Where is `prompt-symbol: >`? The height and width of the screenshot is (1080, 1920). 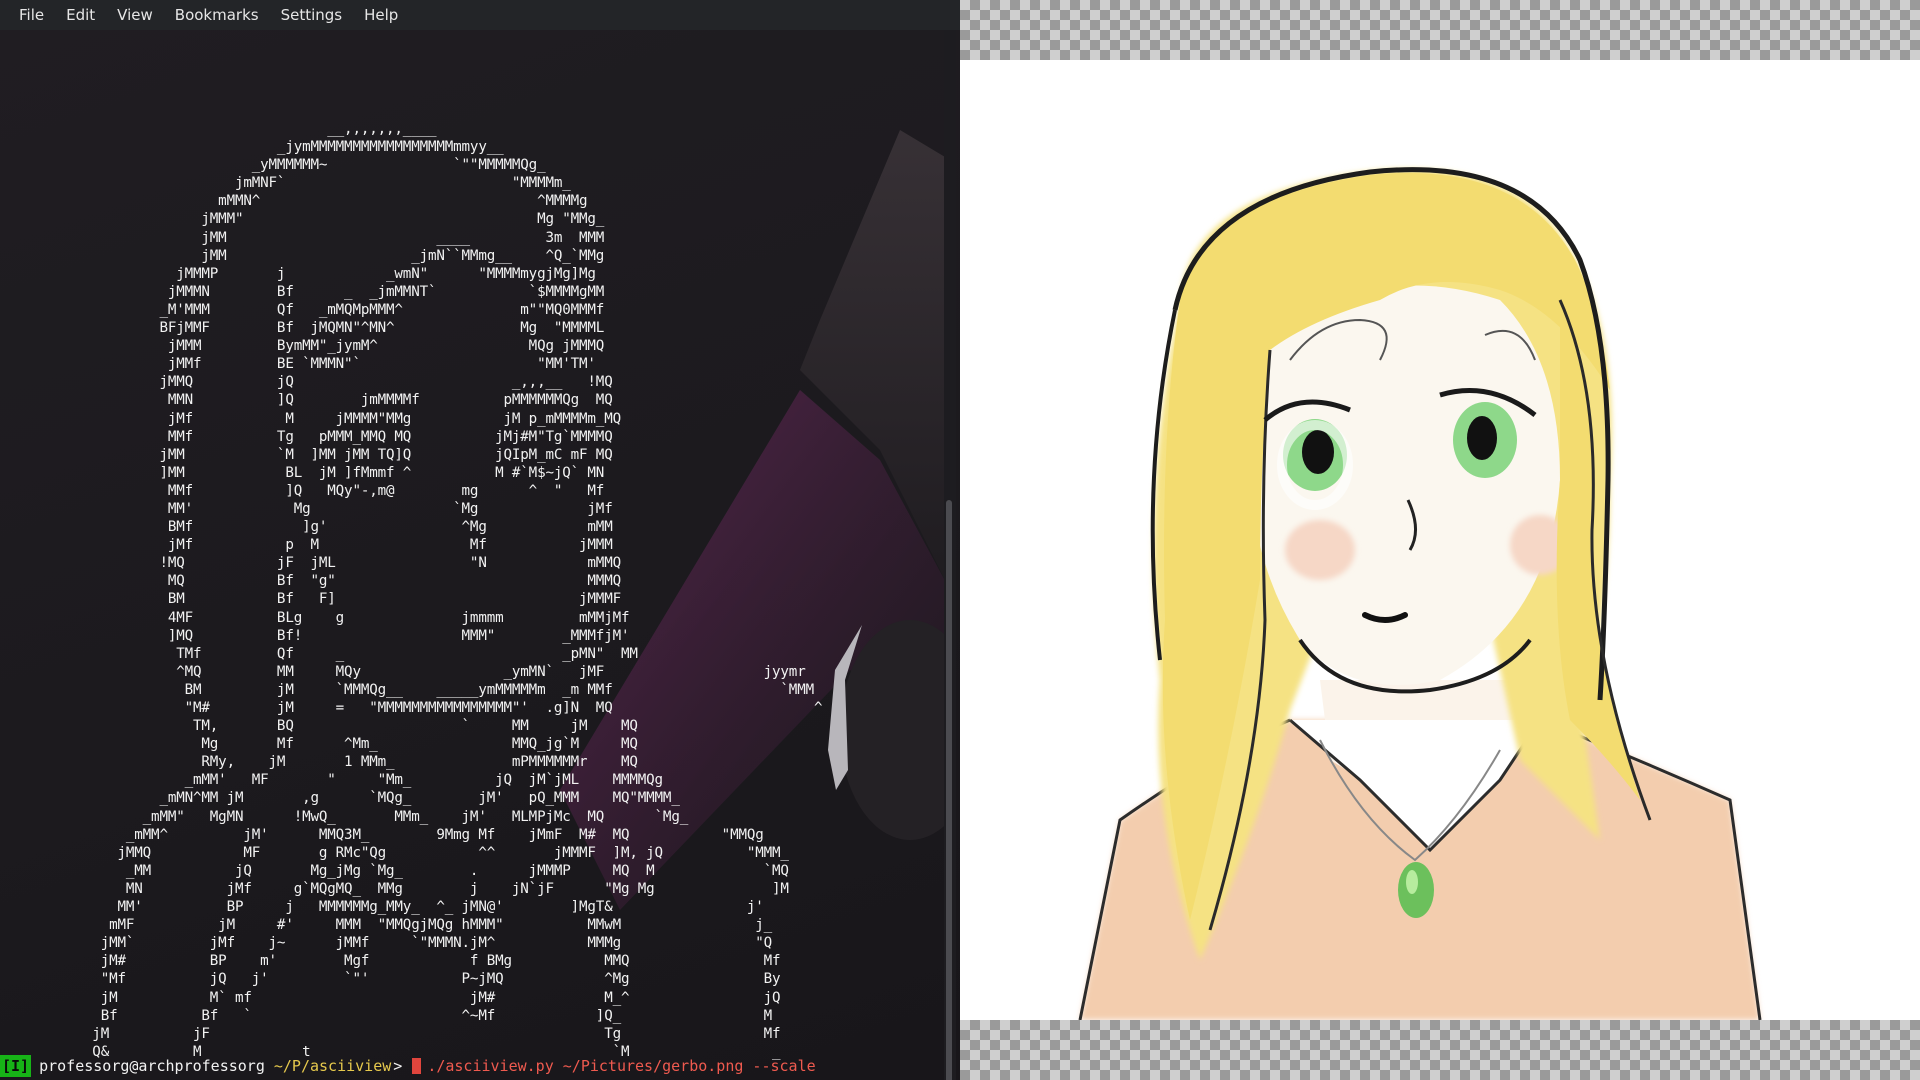 prompt-symbol: > is located at coordinates (398, 1066).